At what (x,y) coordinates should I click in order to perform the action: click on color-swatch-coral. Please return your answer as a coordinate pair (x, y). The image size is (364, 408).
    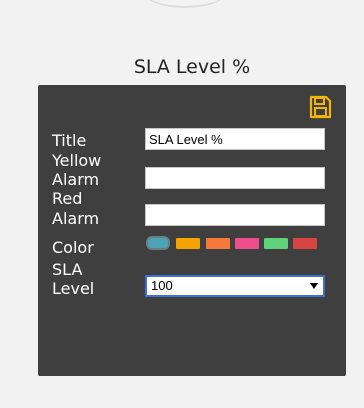
    Looking at the image, I should click on (218, 243).